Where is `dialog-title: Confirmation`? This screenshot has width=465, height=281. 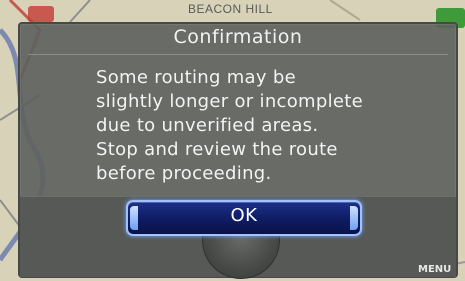 dialog-title: Confirmation is located at coordinates (238, 37).